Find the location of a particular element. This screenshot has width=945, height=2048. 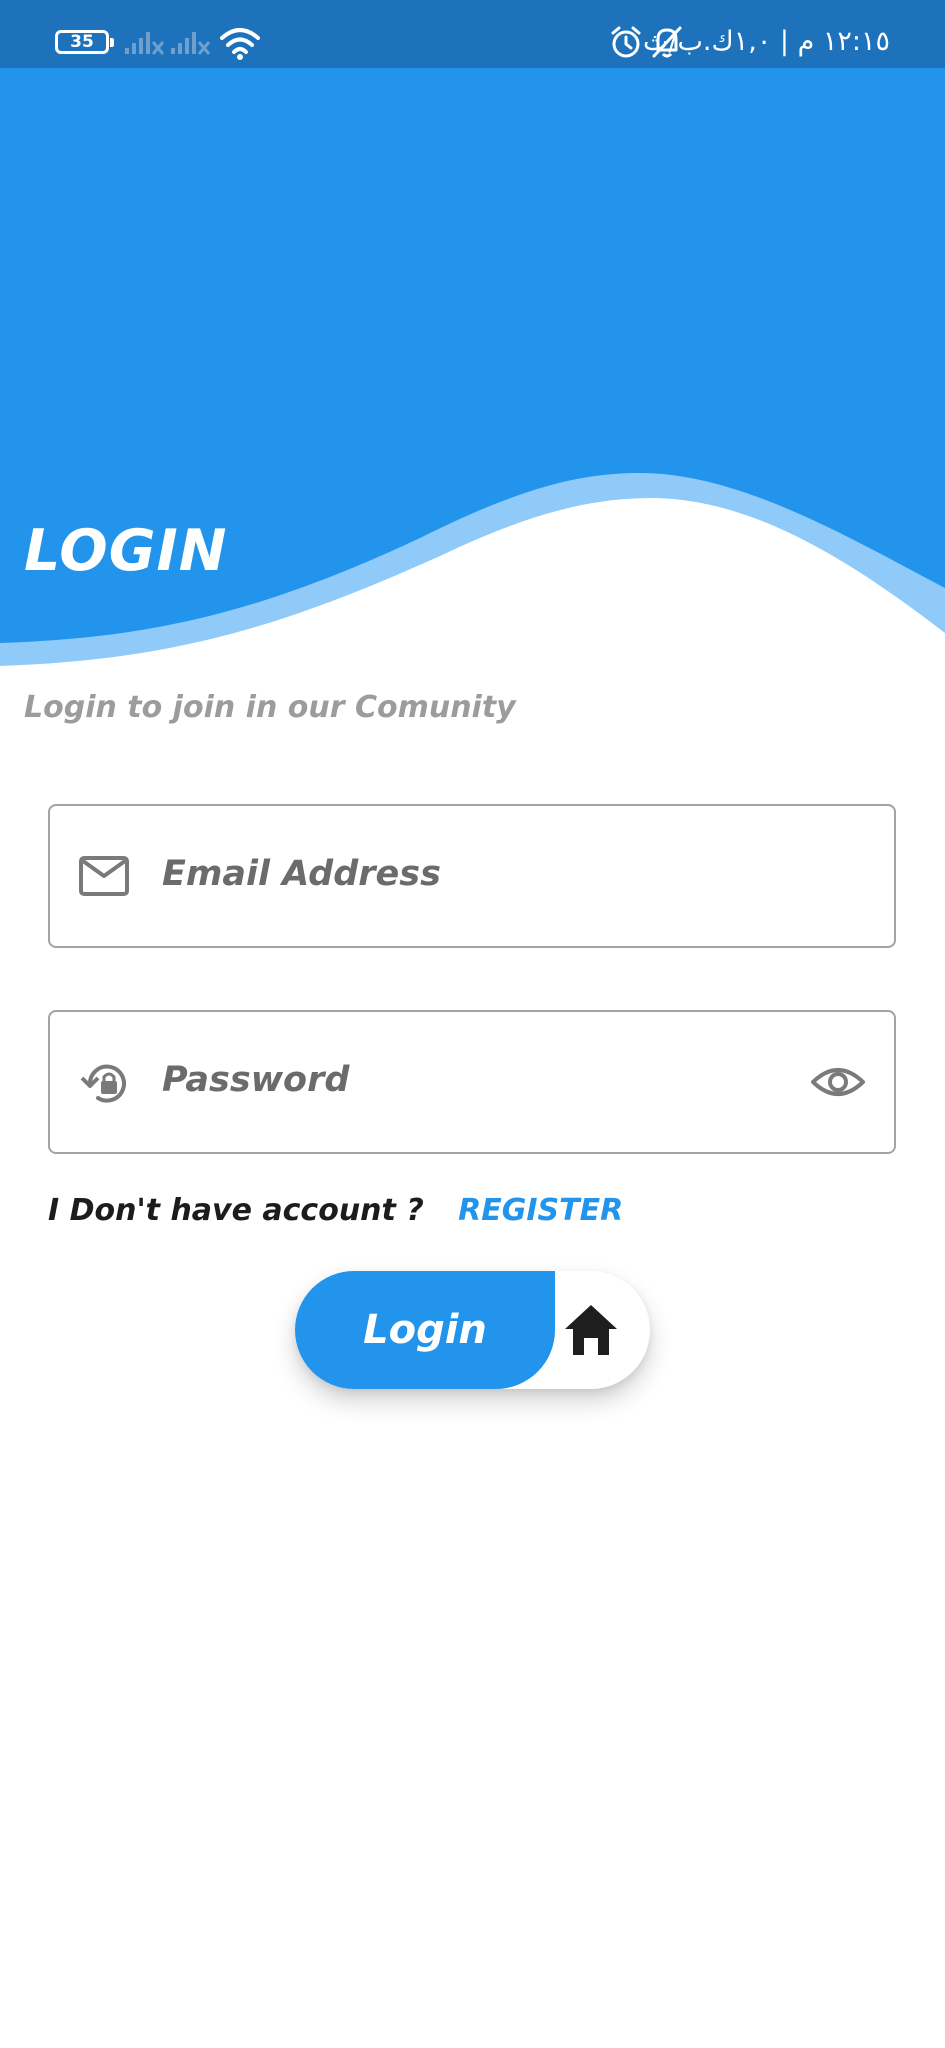

status-time: ١٢:١٥ م | ١,٠ك.ب/ث is located at coordinates (766, 41).